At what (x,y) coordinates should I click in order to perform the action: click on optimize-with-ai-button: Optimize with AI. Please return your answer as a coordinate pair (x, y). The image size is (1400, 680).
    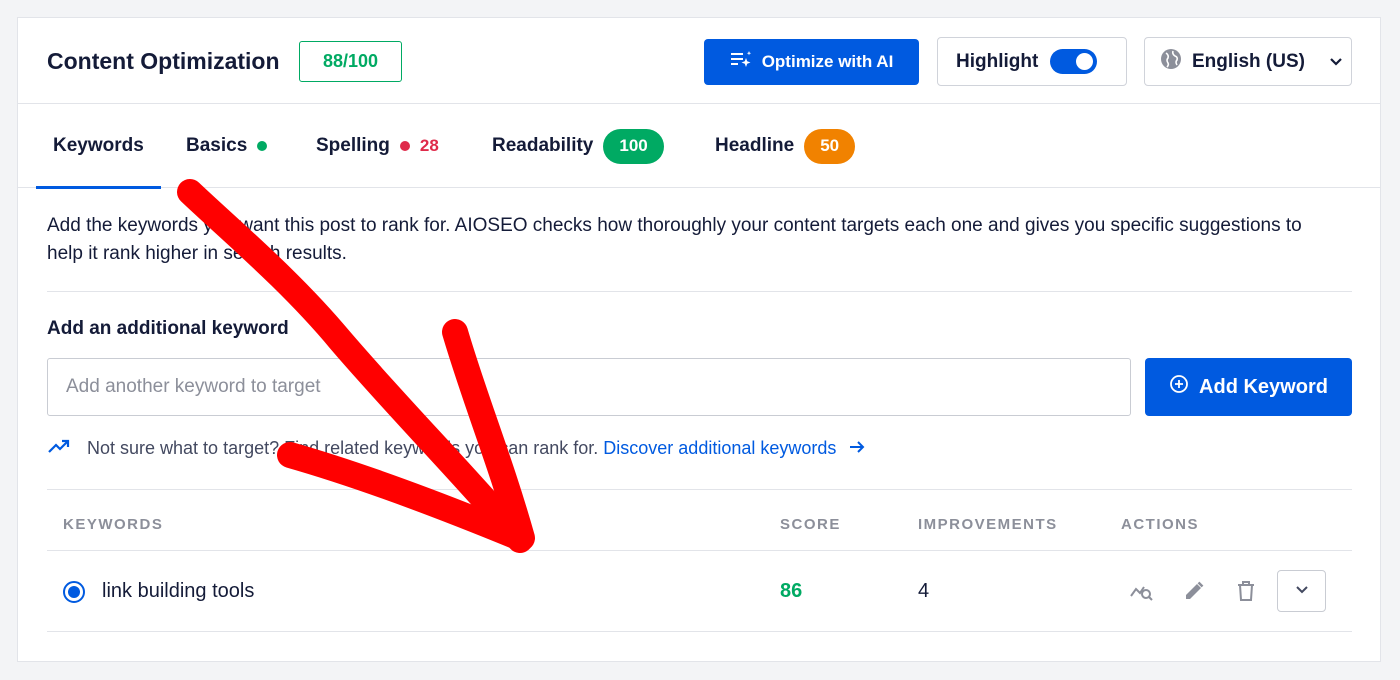
    Looking at the image, I should click on (811, 62).